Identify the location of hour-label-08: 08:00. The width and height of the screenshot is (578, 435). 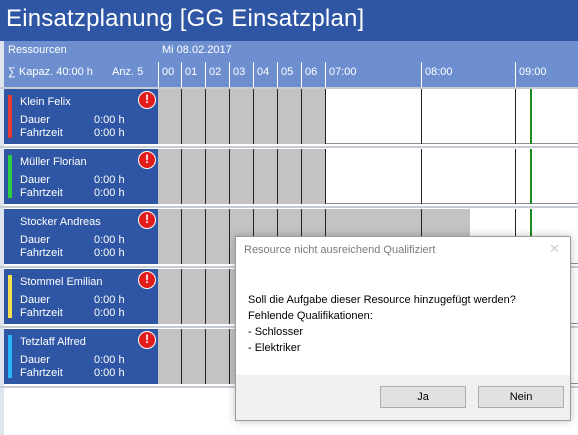
(437, 74).